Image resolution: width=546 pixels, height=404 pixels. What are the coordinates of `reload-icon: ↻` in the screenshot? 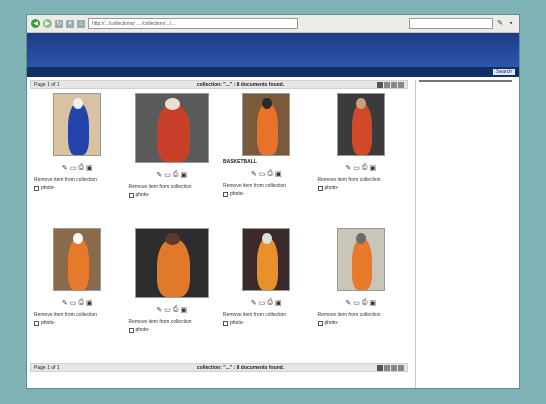 It's located at (59, 23).